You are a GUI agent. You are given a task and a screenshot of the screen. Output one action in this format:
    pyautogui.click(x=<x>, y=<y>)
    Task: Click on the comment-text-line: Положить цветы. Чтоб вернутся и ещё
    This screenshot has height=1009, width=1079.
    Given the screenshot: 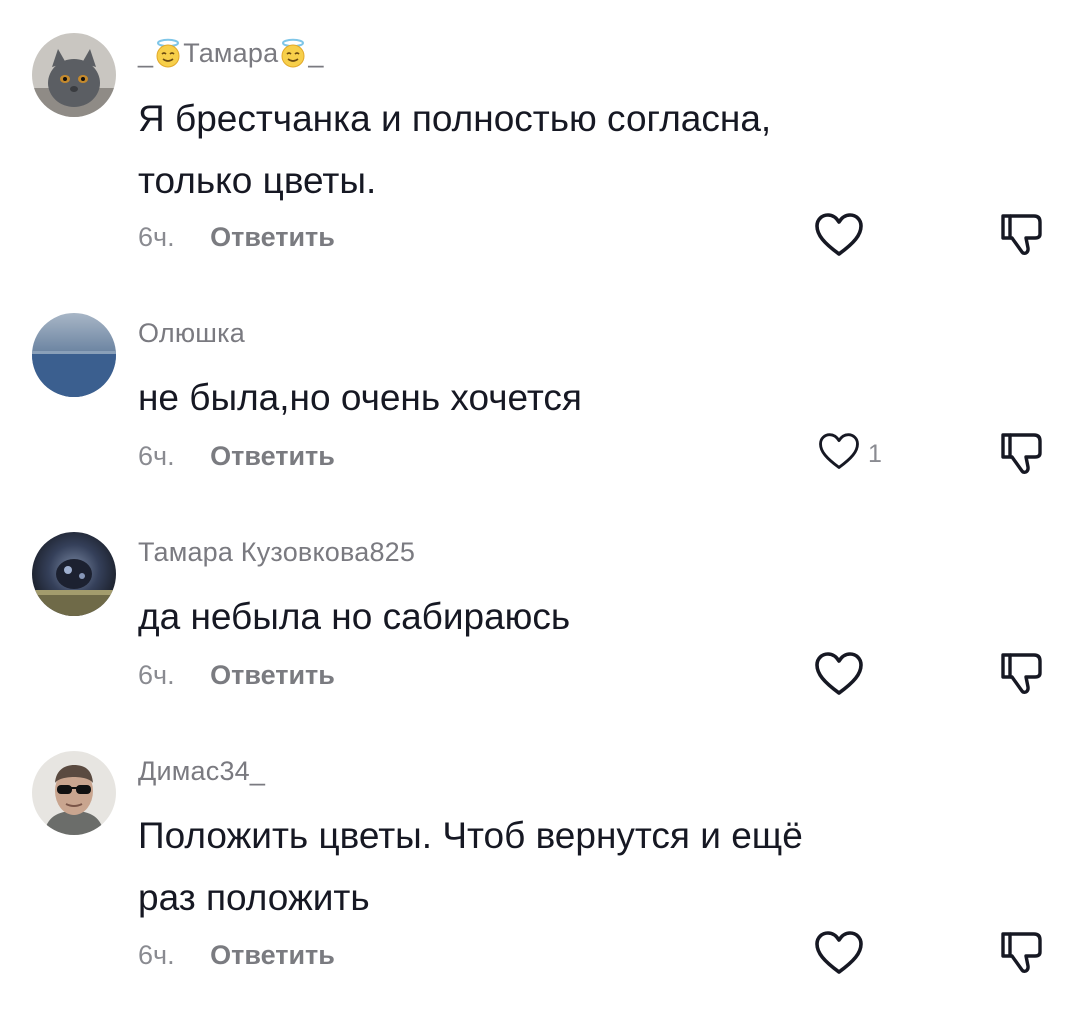 What is the action you would take?
    pyautogui.click(x=470, y=835)
    